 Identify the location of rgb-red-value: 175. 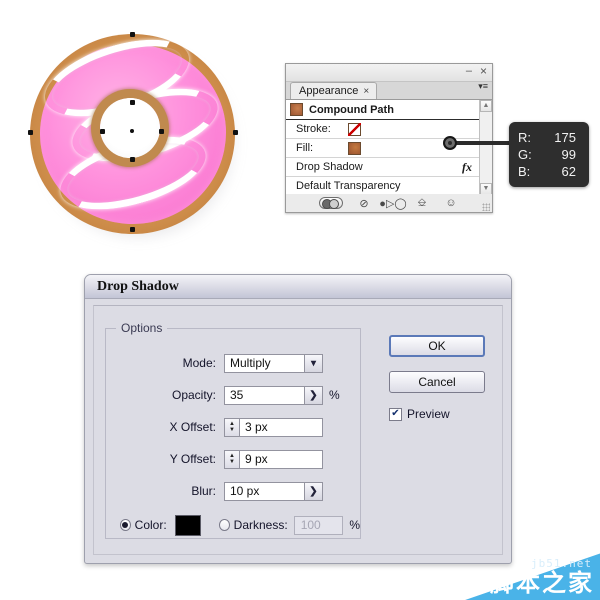
(565, 137).